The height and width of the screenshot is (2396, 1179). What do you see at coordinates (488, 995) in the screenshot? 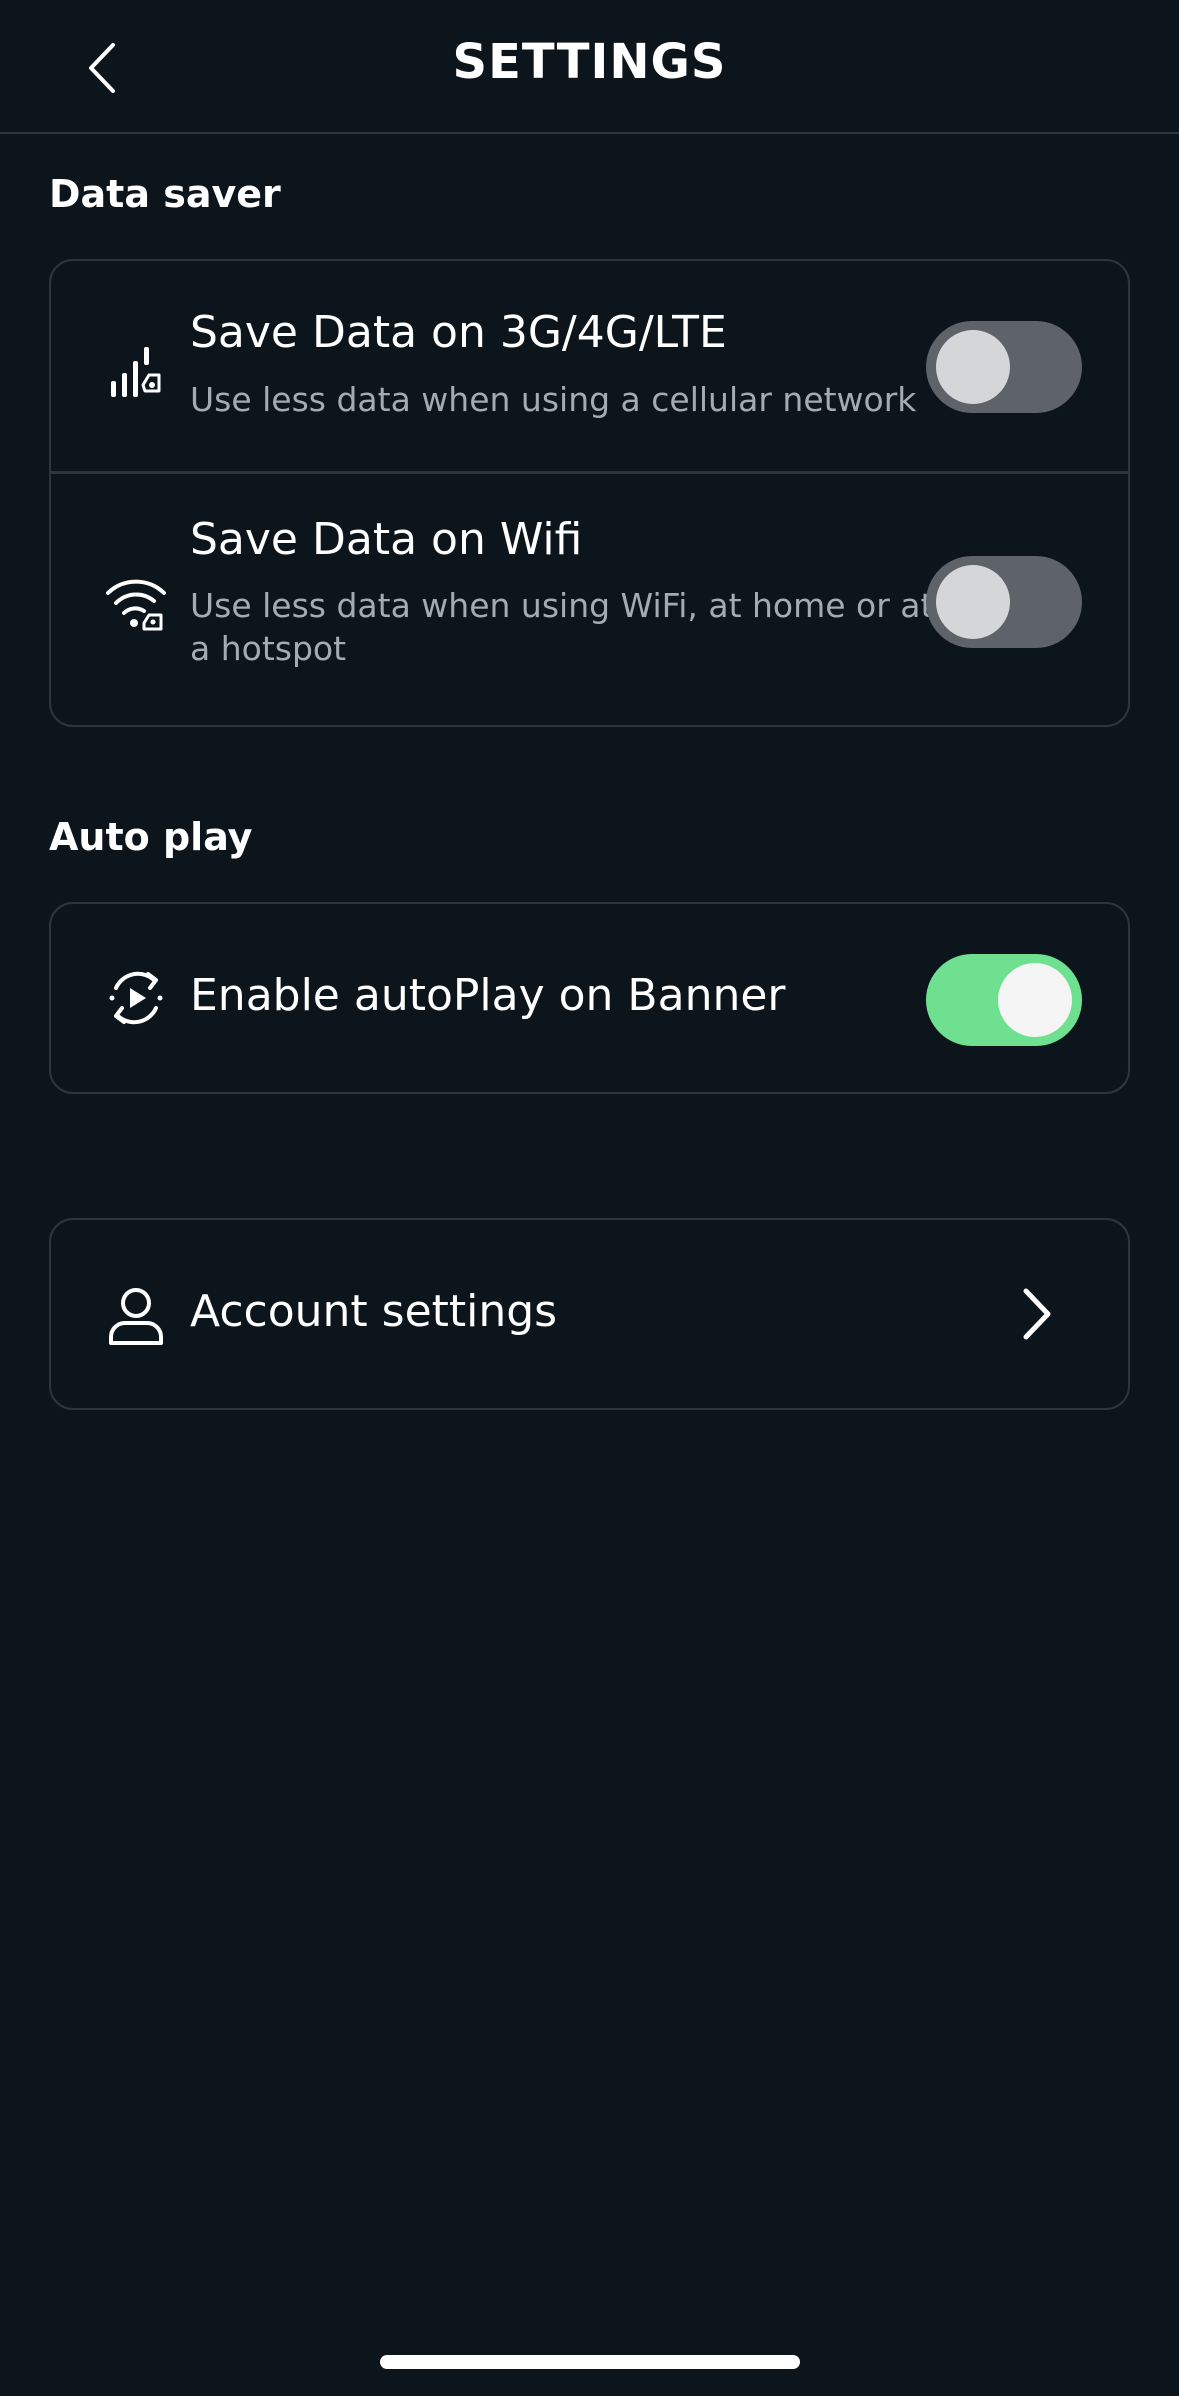
I see `setting-title: Enable autoPlay on Banner` at bounding box center [488, 995].